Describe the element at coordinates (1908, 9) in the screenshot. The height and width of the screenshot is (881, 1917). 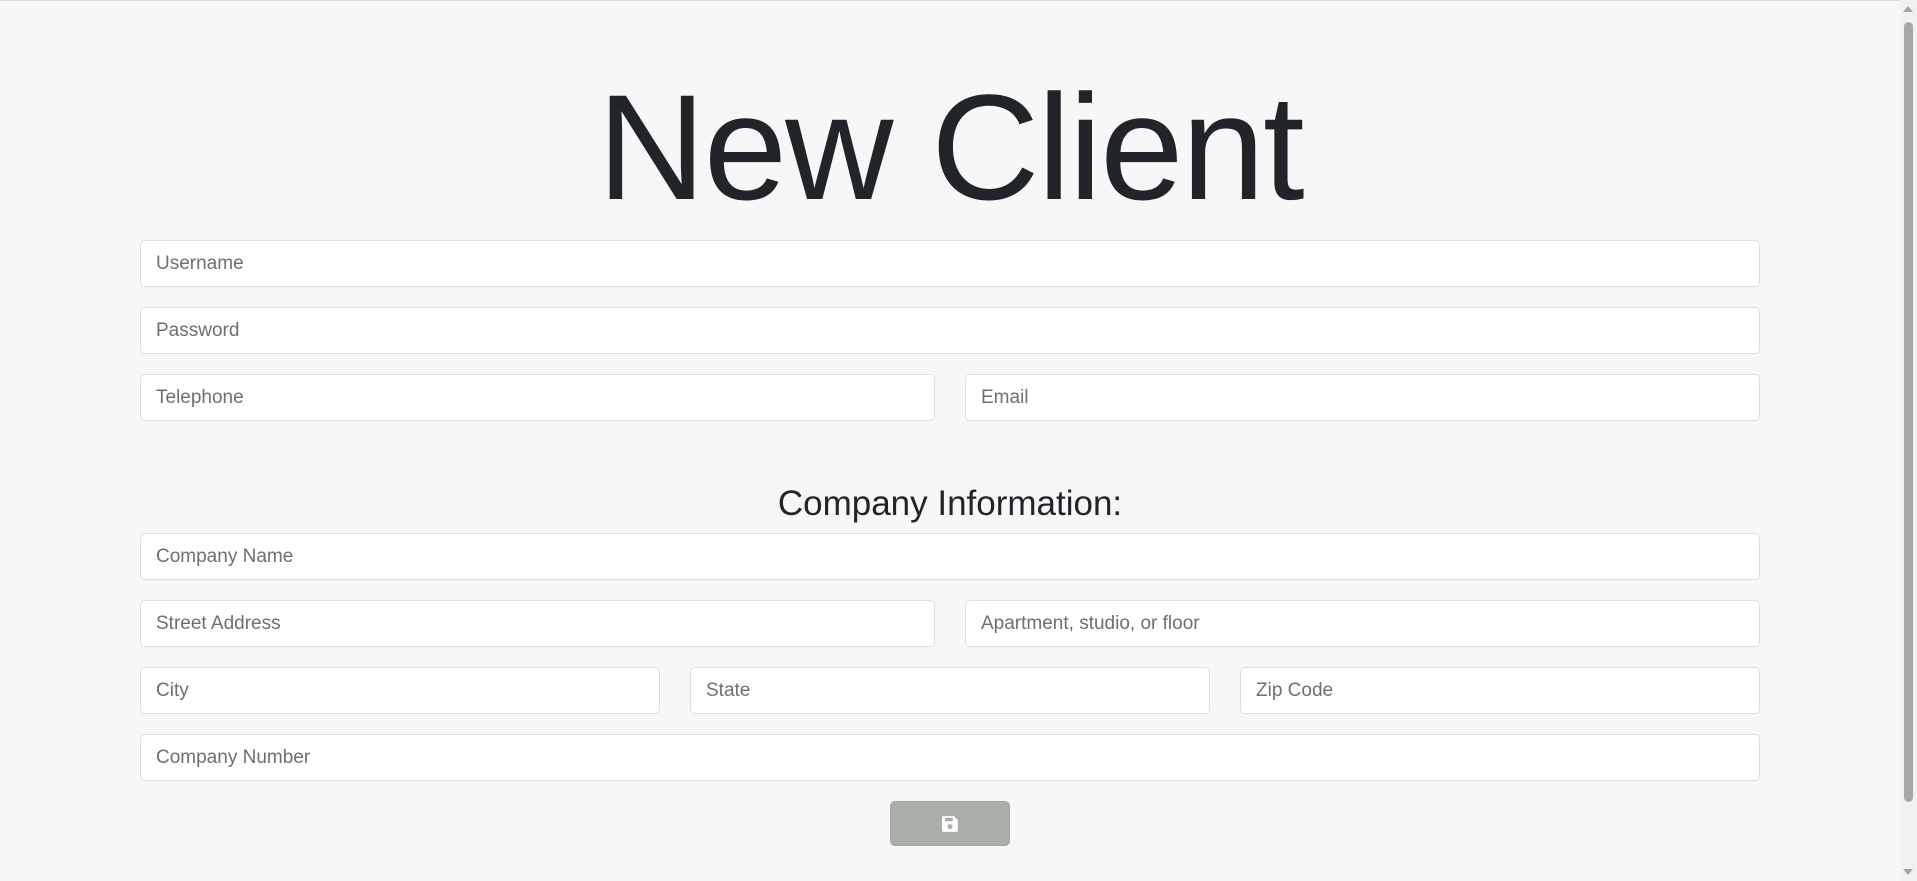
I see `scroll-up-arrow-icon` at that location.